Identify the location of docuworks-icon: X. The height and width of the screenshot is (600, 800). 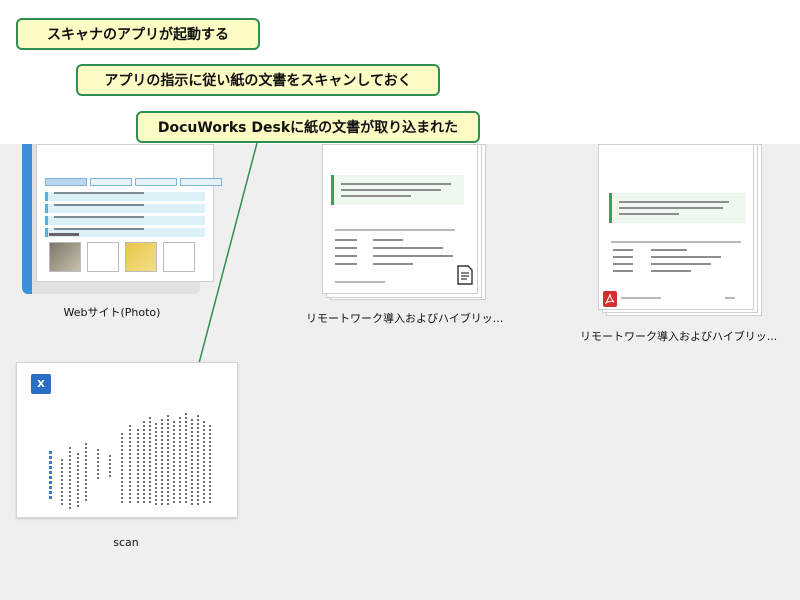
(41, 384).